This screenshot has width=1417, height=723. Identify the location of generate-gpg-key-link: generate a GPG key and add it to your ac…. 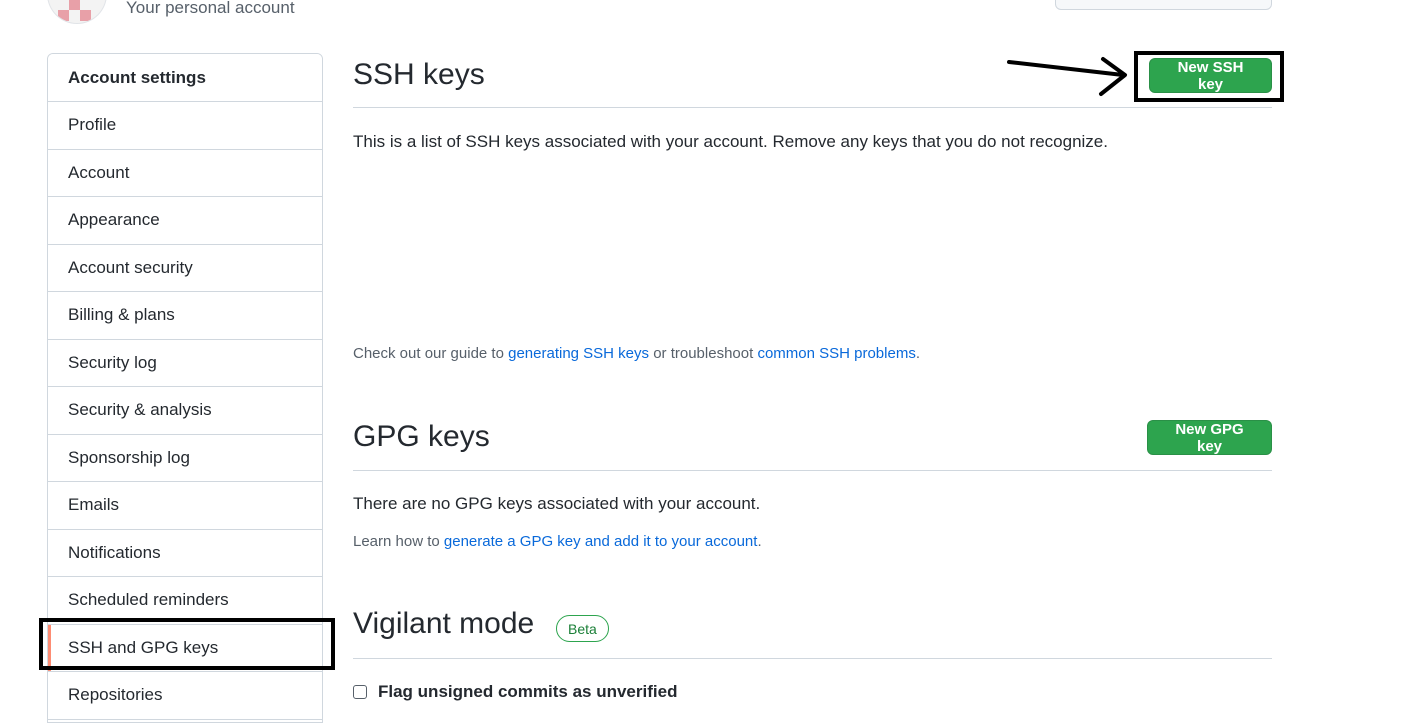
(601, 541).